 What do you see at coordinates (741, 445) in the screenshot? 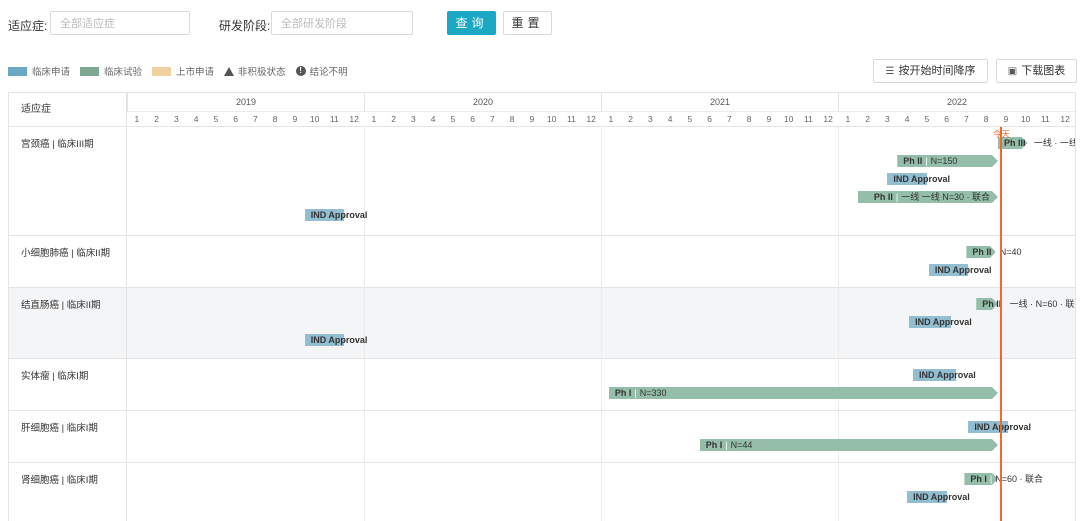
I see `bar-detail: N=44` at bounding box center [741, 445].